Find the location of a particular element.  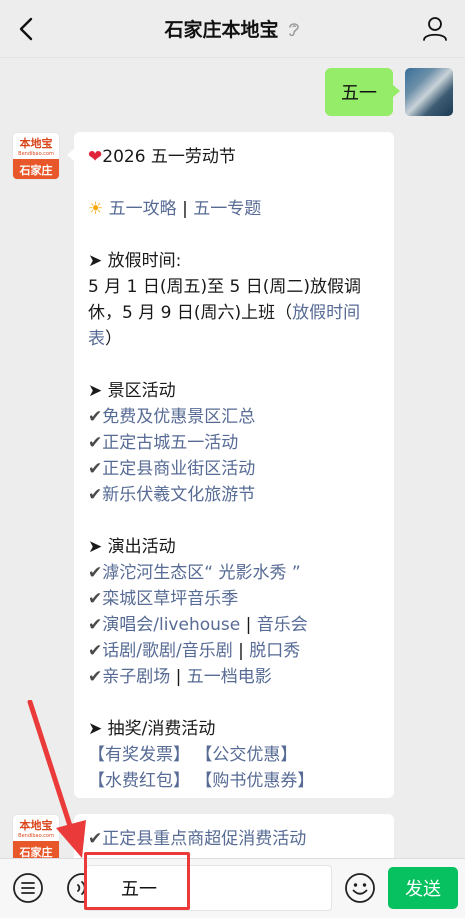

show-item: ✔话剧/歌剧/音乐剧 | 脱口秀 is located at coordinates (194, 651).